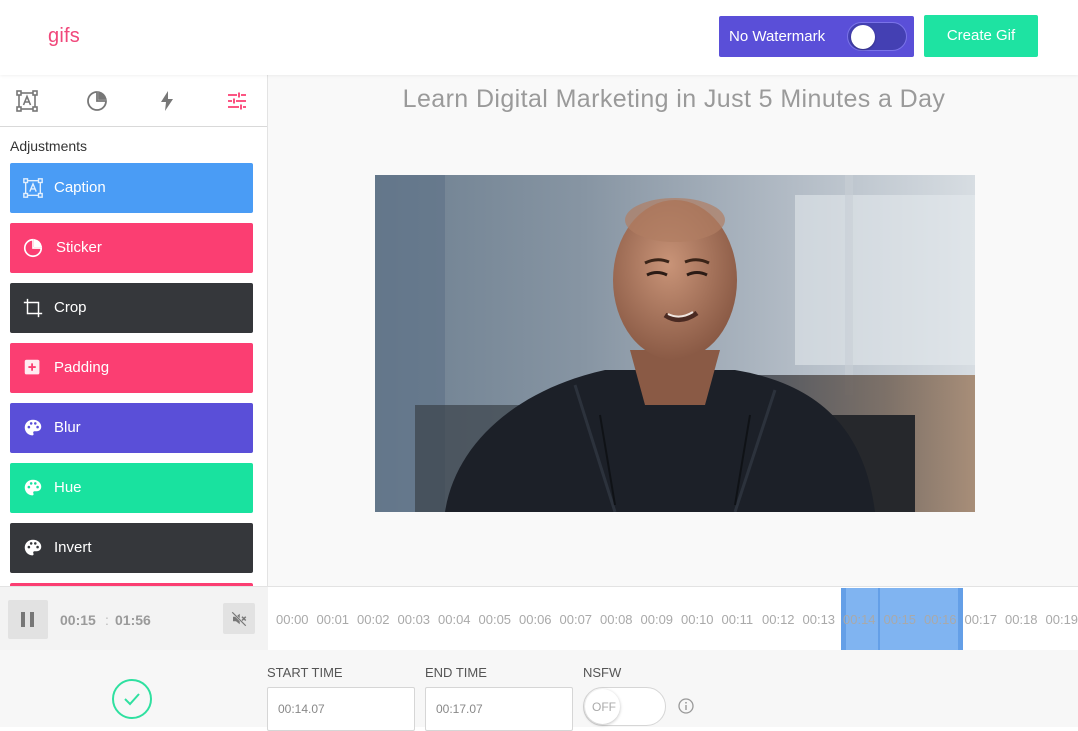  What do you see at coordinates (981, 36) in the screenshot?
I see `create-gif-button: Create Gif` at bounding box center [981, 36].